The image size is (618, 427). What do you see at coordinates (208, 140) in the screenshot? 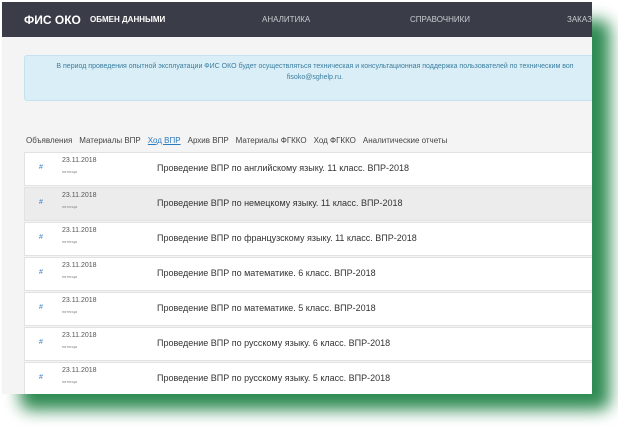
I see `tab-3: Архив ВПР` at bounding box center [208, 140].